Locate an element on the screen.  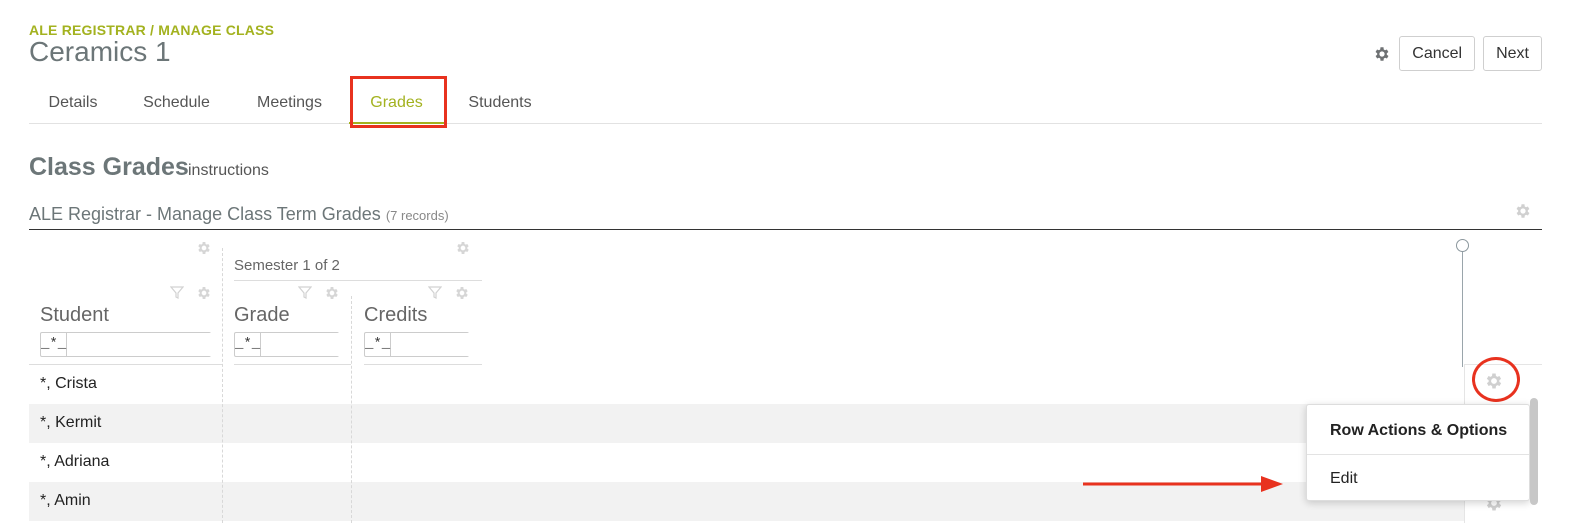
student-filter: _*_ is located at coordinates (142, 344).